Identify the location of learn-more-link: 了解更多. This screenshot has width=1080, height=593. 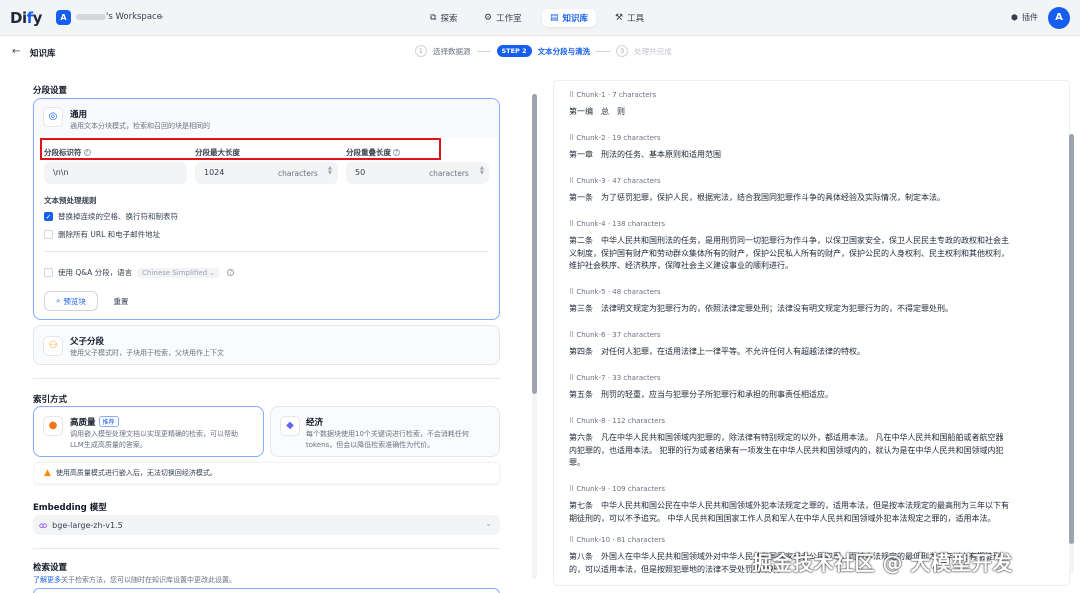
(47, 580).